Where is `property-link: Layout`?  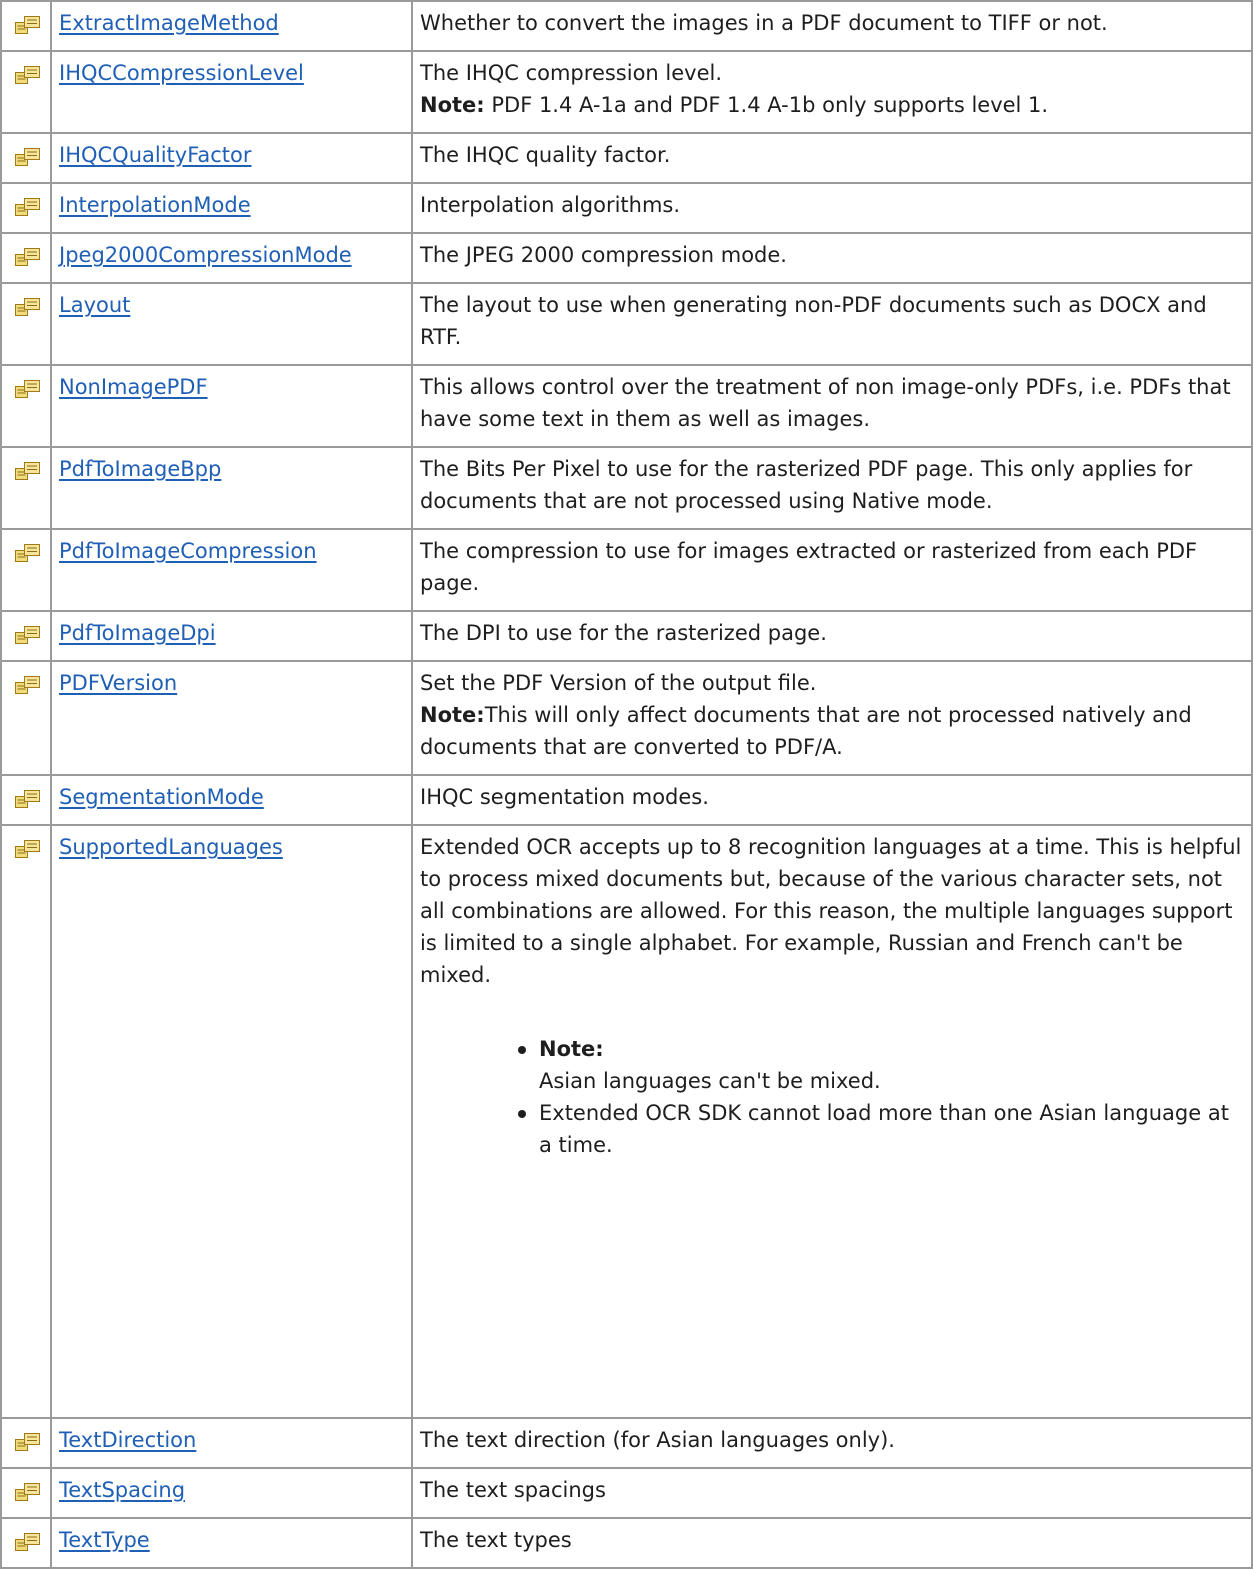 property-link: Layout is located at coordinates (94, 305).